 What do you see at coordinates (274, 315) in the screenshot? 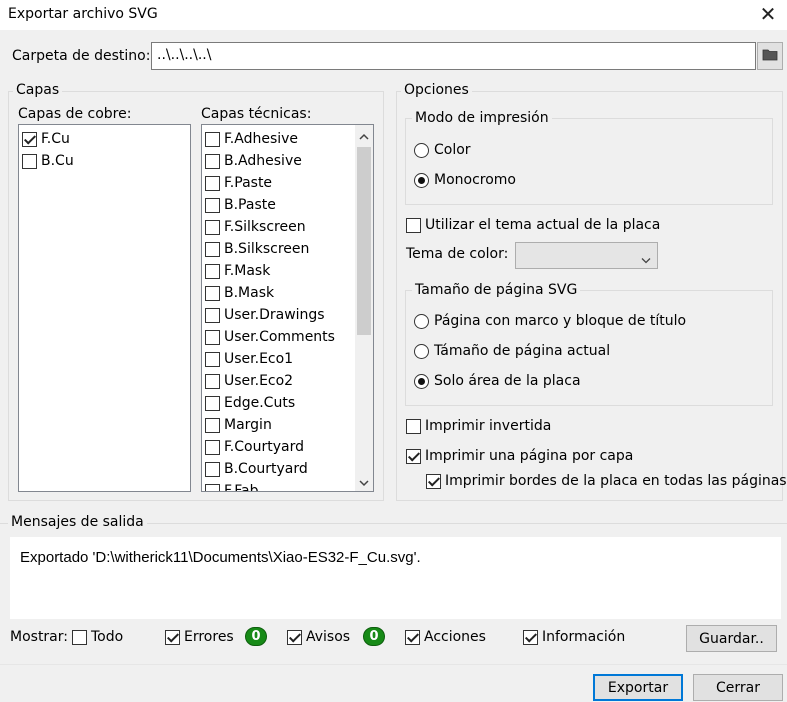
I see `technical-layer-label: User.Drawings` at bounding box center [274, 315].